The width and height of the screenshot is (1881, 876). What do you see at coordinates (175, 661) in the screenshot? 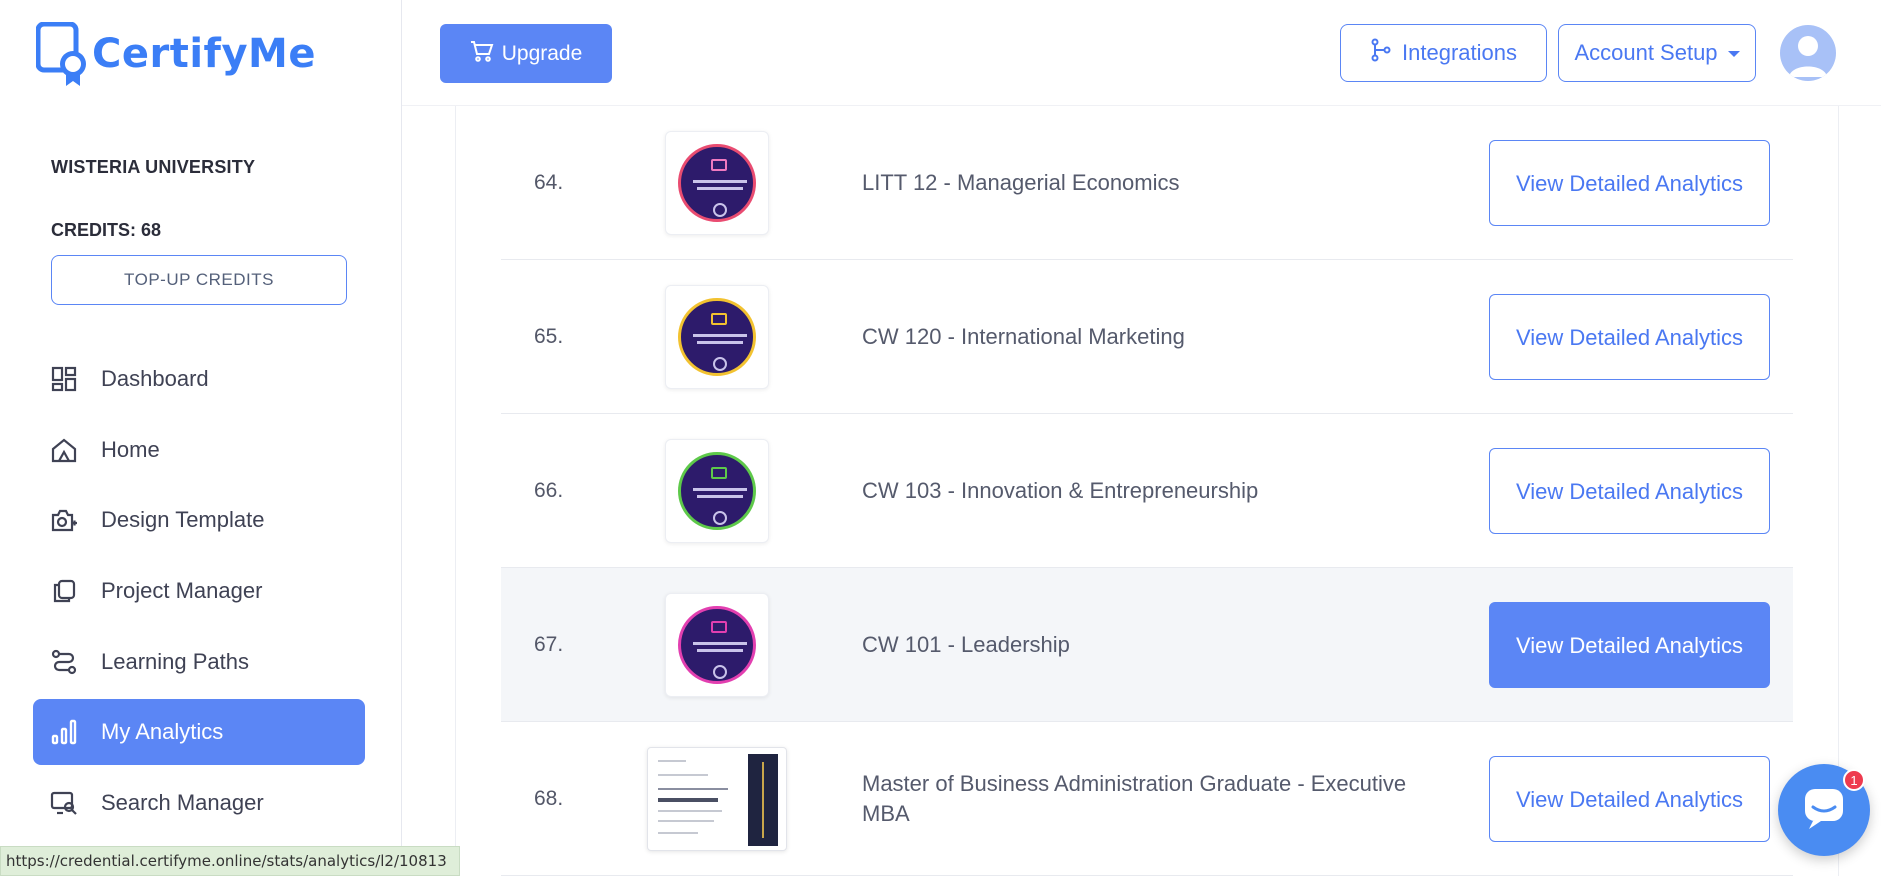
I see `sidebar-item-label: Learning Paths` at bounding box center [175, 661].